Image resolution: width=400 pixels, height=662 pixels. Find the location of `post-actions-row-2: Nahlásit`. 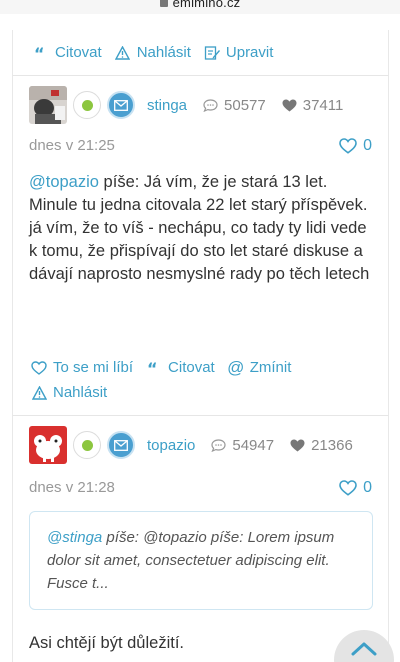

post-actions-row-2: Nahlásit is located at coordinates (75, 392).